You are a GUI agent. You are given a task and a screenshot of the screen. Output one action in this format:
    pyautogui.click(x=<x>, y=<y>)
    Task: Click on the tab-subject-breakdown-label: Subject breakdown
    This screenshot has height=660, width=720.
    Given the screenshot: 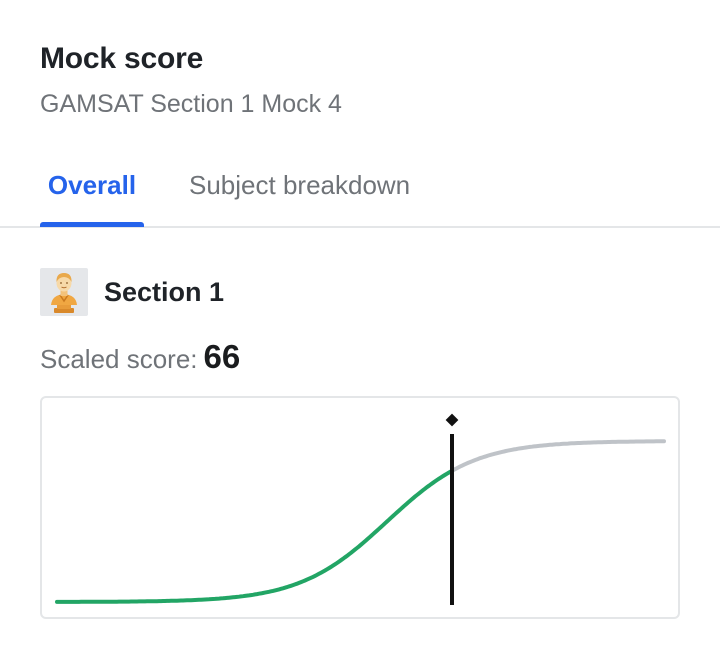 What is the action you would take?
    pyautogui.click(x=300, y=185)
    